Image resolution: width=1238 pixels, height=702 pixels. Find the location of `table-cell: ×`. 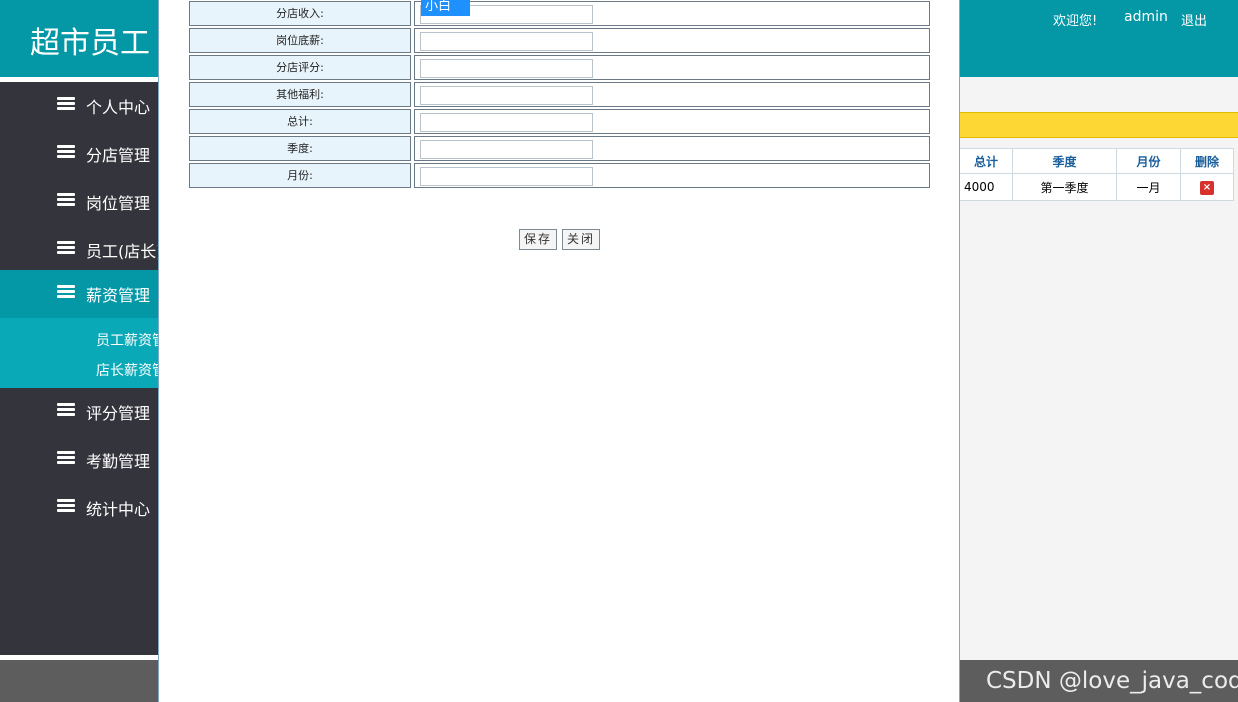

table-cell: × is located at coordinates (1207, 187).